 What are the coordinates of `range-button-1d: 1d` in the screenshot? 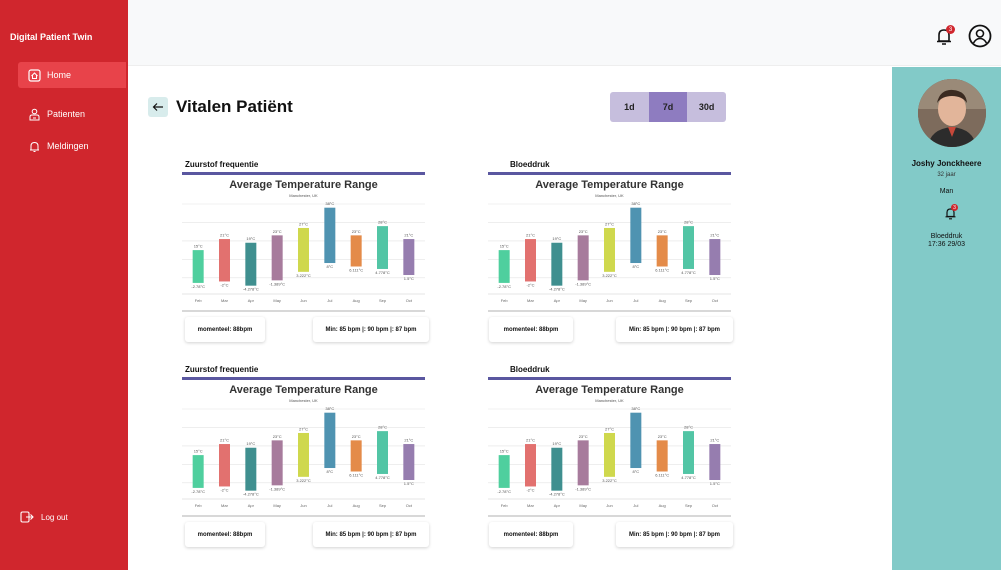 It's located at (629, 107).